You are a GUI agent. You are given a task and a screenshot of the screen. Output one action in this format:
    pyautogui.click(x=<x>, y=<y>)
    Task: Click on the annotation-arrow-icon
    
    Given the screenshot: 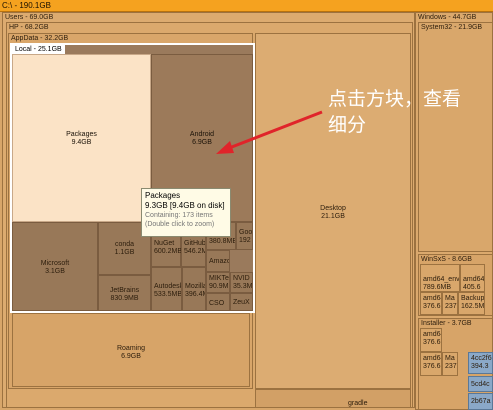 What is the action you would take?
    pyautogui.click(x=269, y=132)
    